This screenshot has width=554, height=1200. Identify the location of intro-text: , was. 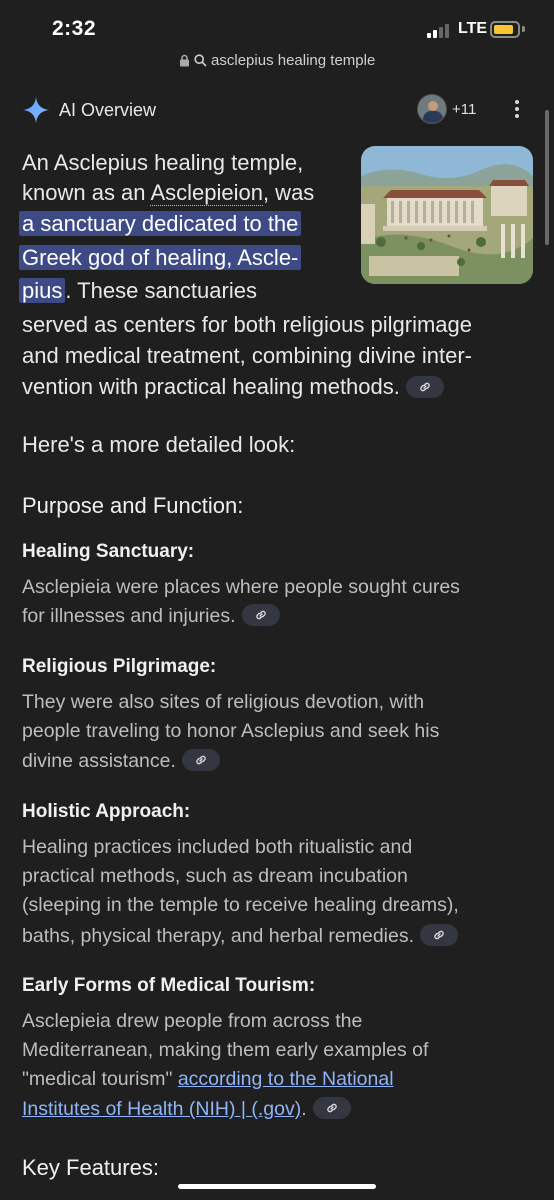
(288, 192).